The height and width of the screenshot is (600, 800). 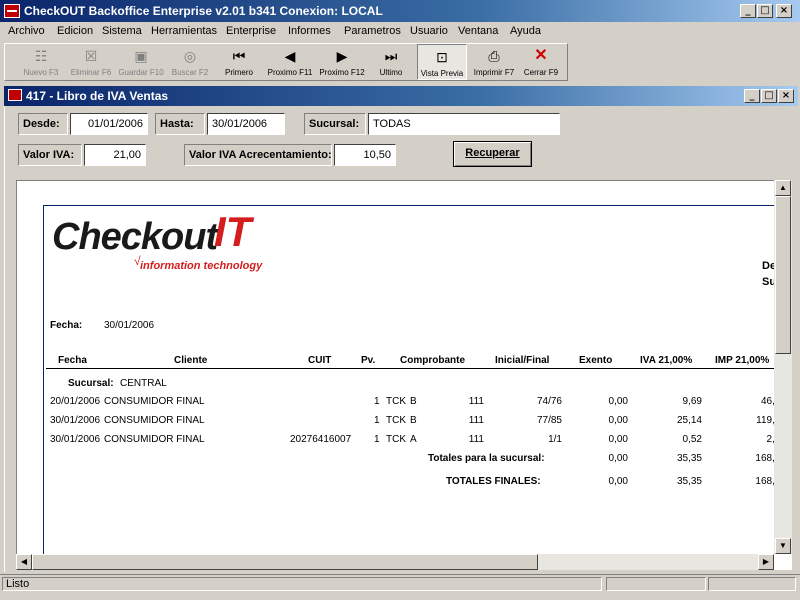 What do you see at coordinates (302, 584) in the screenshot?
I see `status-text: Listo` at bounding box center [302, 584].